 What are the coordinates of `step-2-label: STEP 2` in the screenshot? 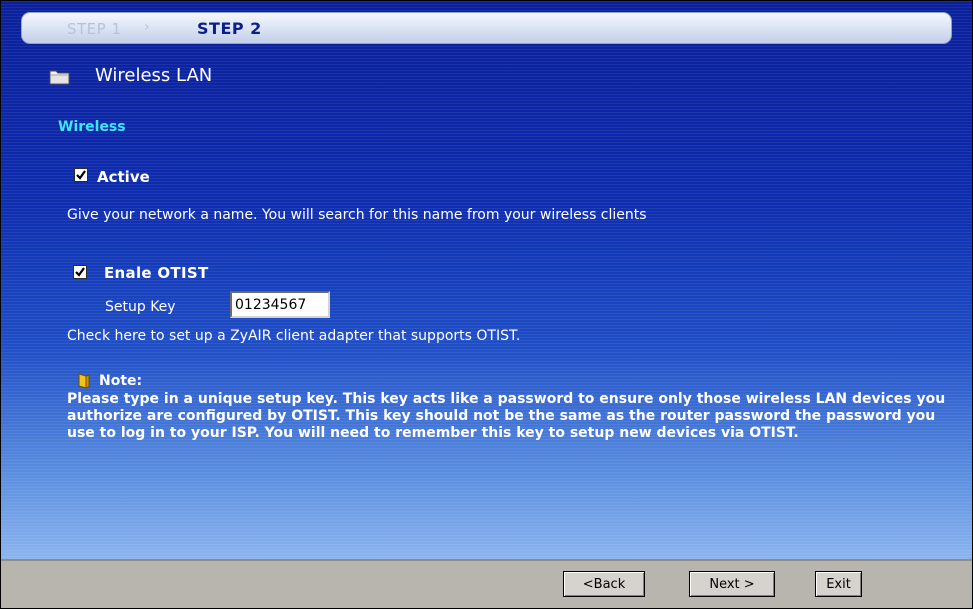 It's located at (229, 28).